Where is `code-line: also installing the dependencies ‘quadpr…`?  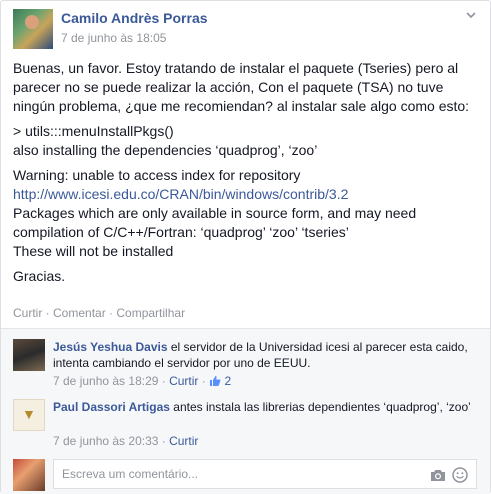
code-line: also installing the dependencies ‘quadpr… is located at coordinates (165, 150).